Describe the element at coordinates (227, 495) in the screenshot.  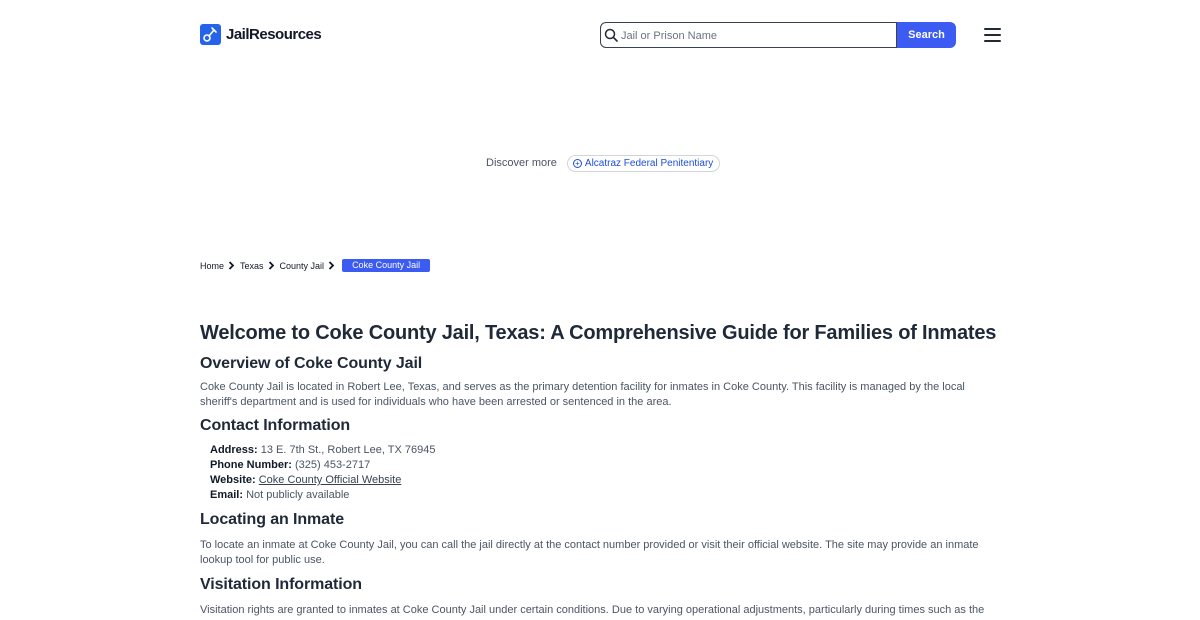
I see `email-label: Email:` at that location.